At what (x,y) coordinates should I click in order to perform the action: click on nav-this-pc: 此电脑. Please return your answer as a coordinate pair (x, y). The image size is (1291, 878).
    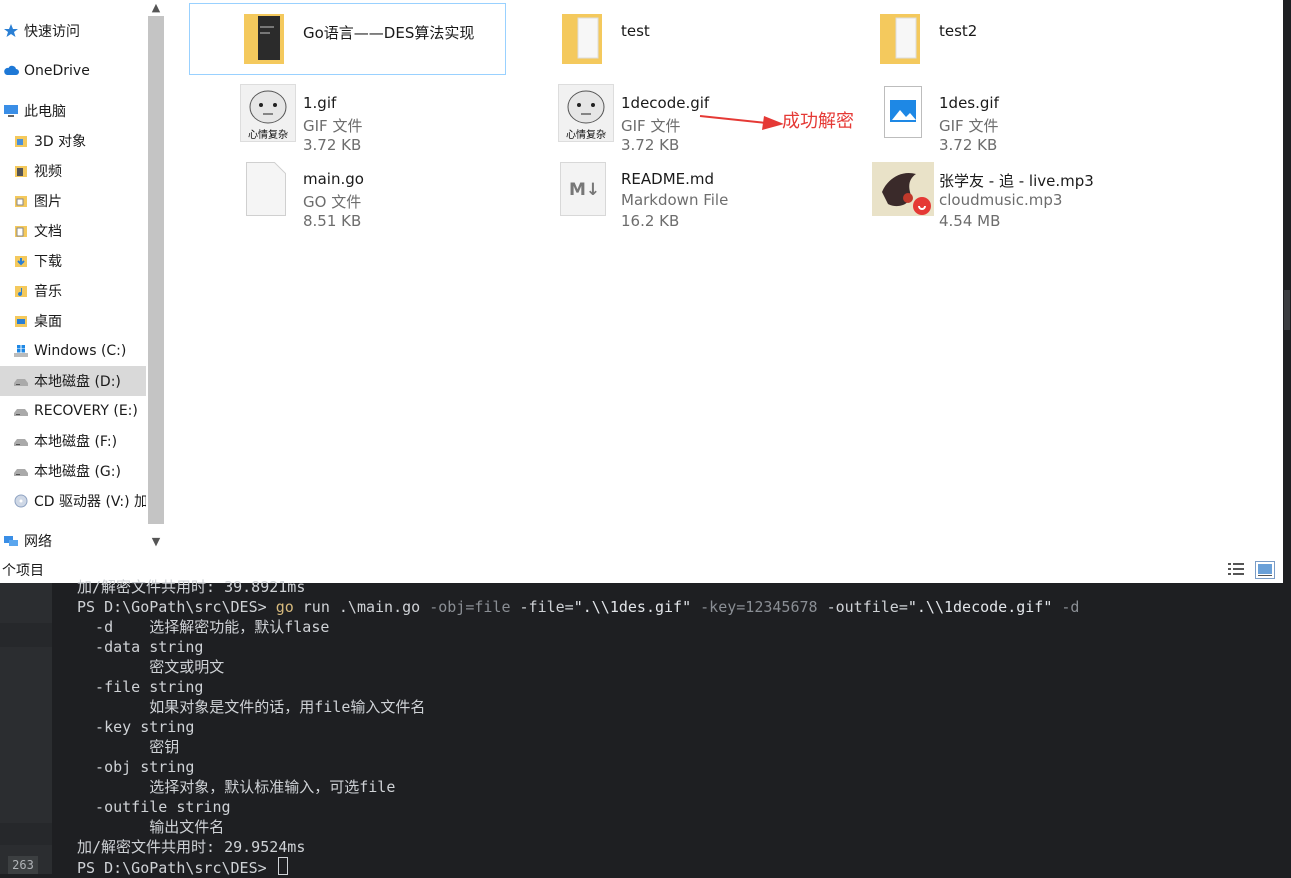
    Looking at the image, I should click on (73, 111).